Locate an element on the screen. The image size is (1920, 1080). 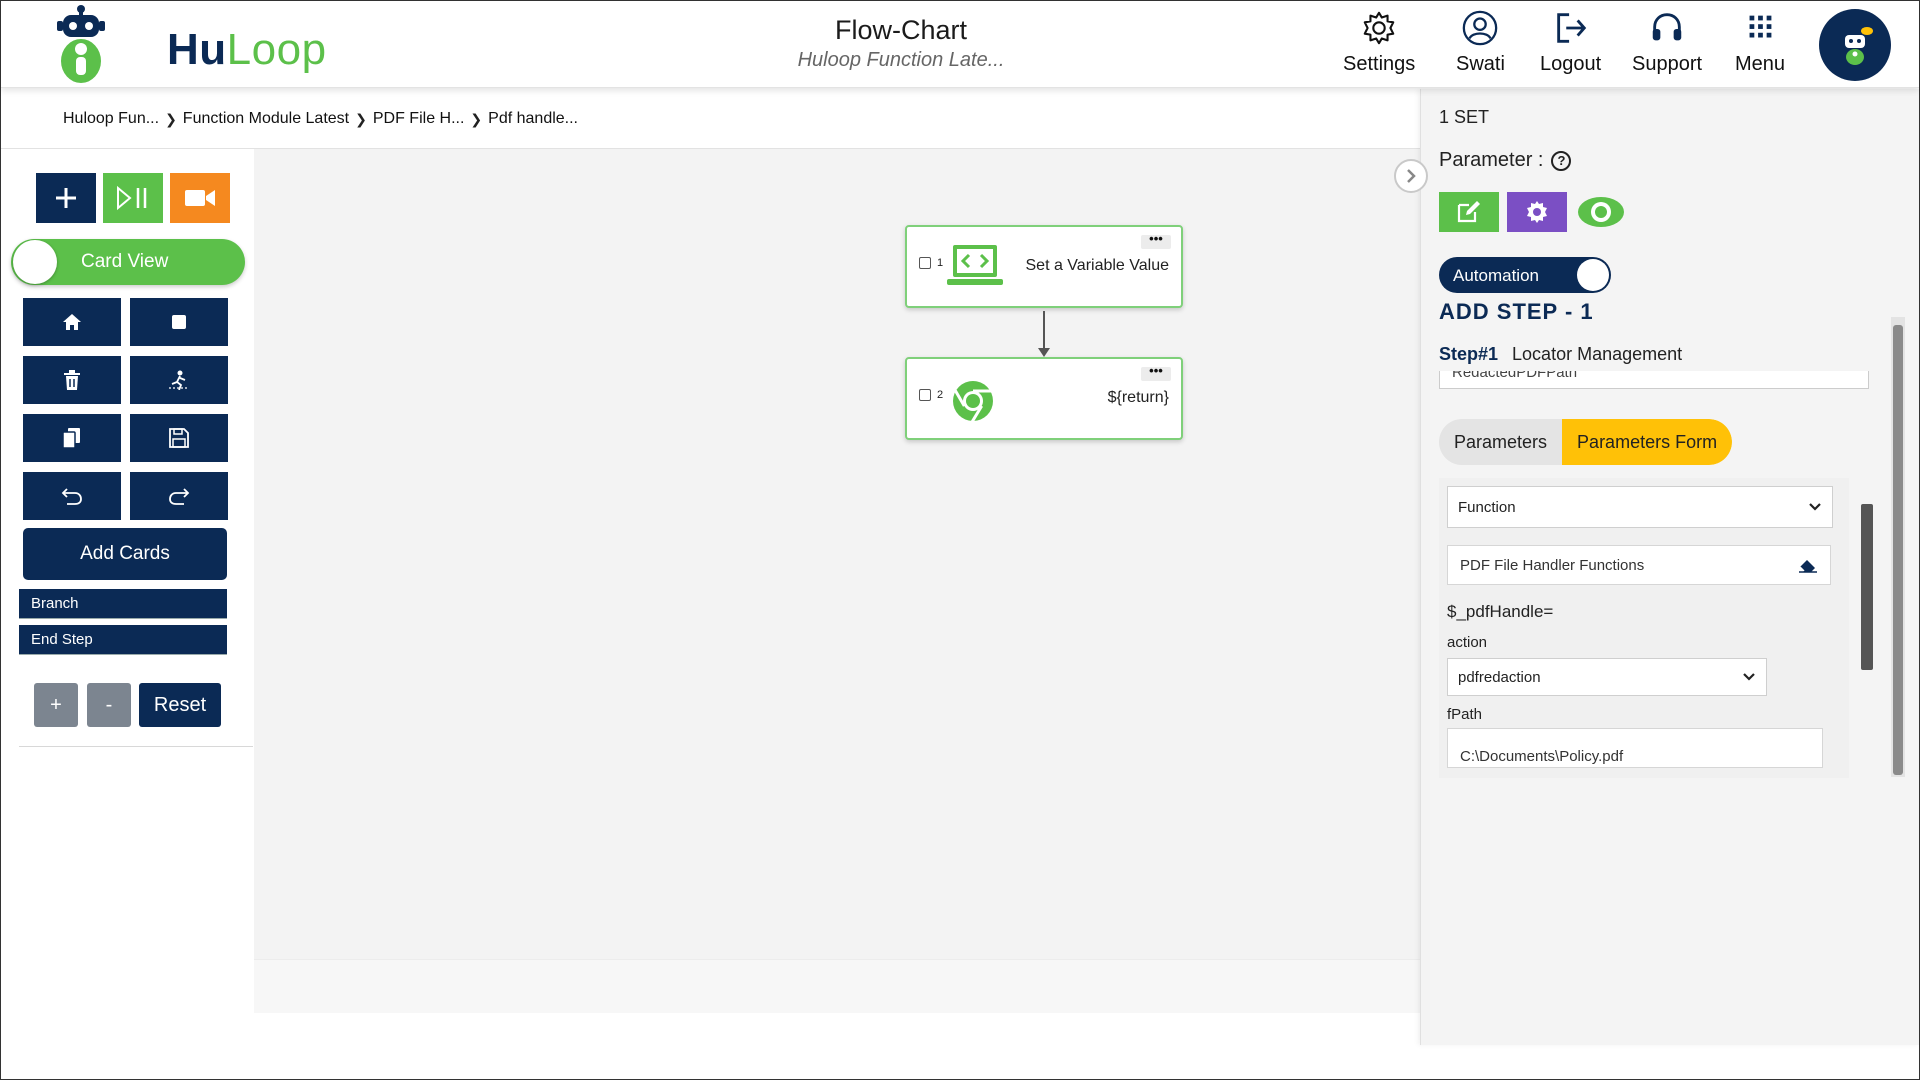
eye-icon is located at coordinates (1601, 212).